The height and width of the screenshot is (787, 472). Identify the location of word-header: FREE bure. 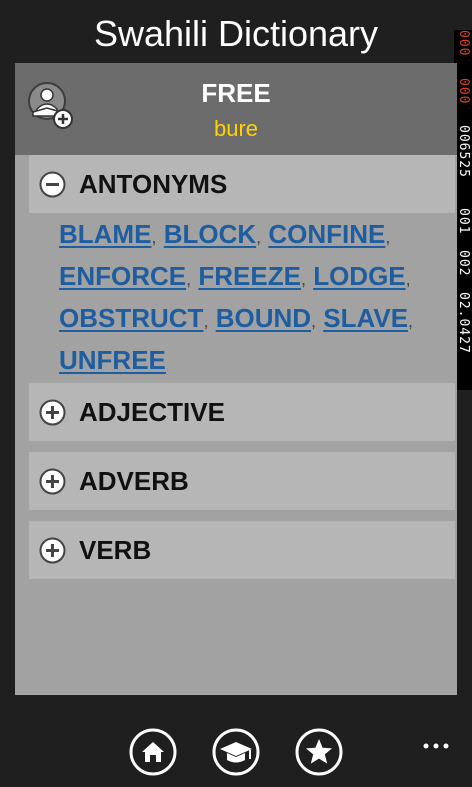
(236, 109).